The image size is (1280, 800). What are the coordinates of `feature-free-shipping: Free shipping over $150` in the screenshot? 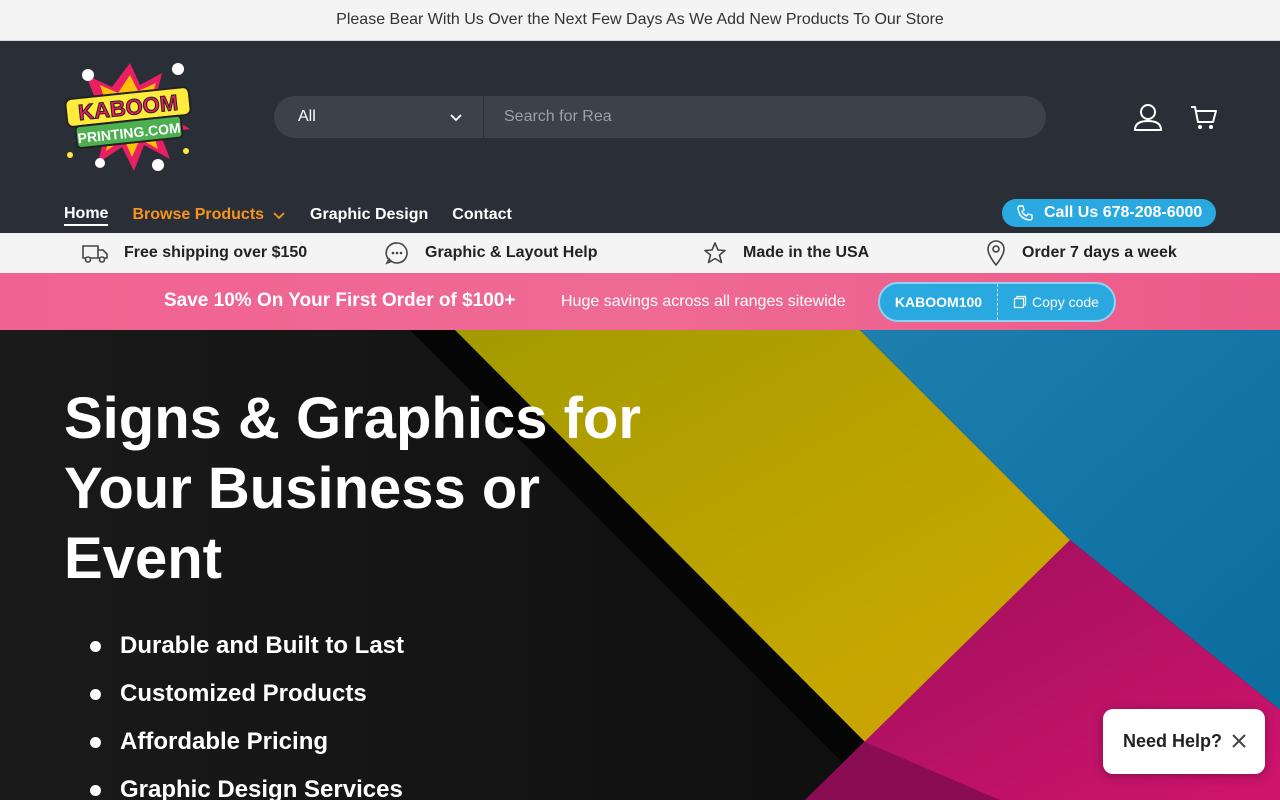 It's located at (194, 253).